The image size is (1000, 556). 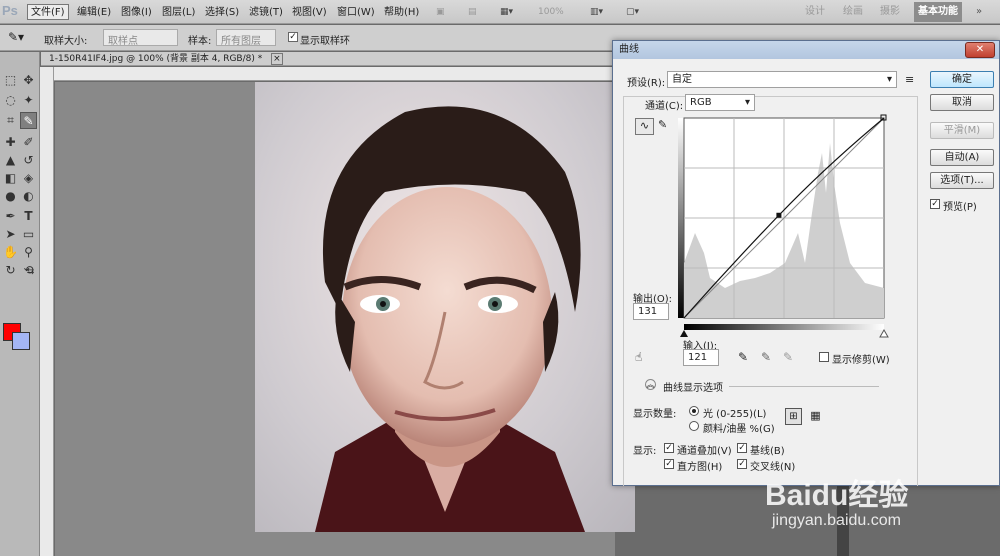 What do you see at coordinates (596, 12) in the screenshot?
I see `arrange-icon: ▥▾` at bounding box center [596, 12].